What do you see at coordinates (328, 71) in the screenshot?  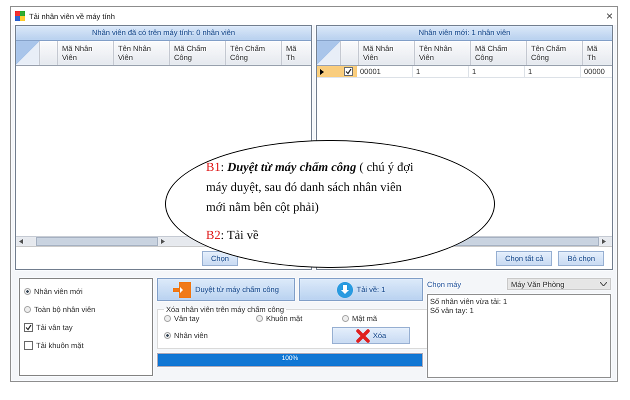 I see `row-header` at bounding box center [328, 71].